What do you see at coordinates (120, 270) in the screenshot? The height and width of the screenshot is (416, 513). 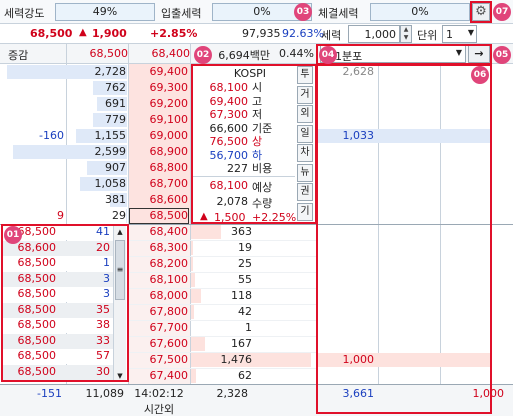 I see `scroll-thumb: ≡` at bounding box center [120, 270].